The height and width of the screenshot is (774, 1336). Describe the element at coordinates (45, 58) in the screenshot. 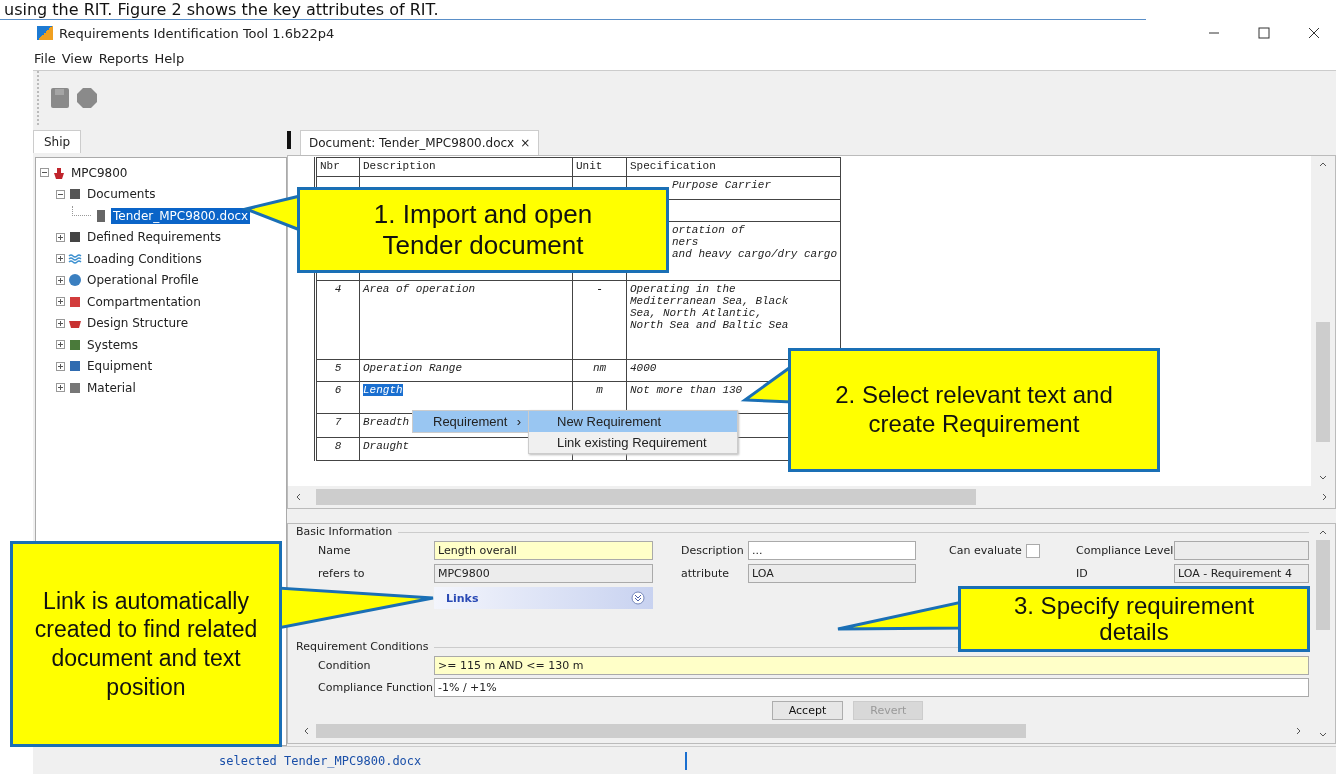

I see `menu-item: File` at that location.